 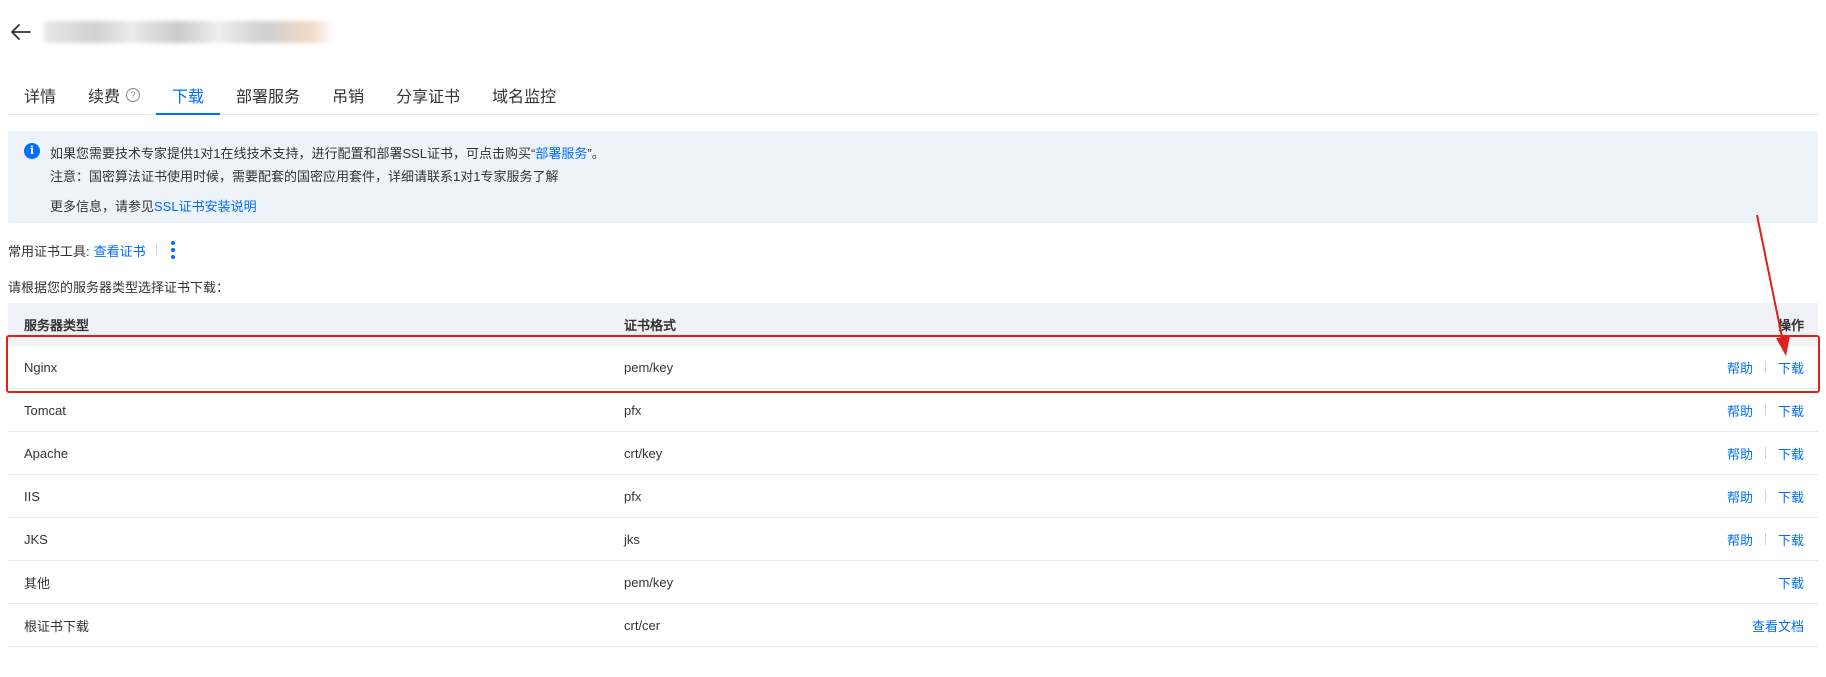 What do you see at coordinates (1790, 325) in the screenshot?
I see `header-action: 操作` at bounding box center [1790, 325].